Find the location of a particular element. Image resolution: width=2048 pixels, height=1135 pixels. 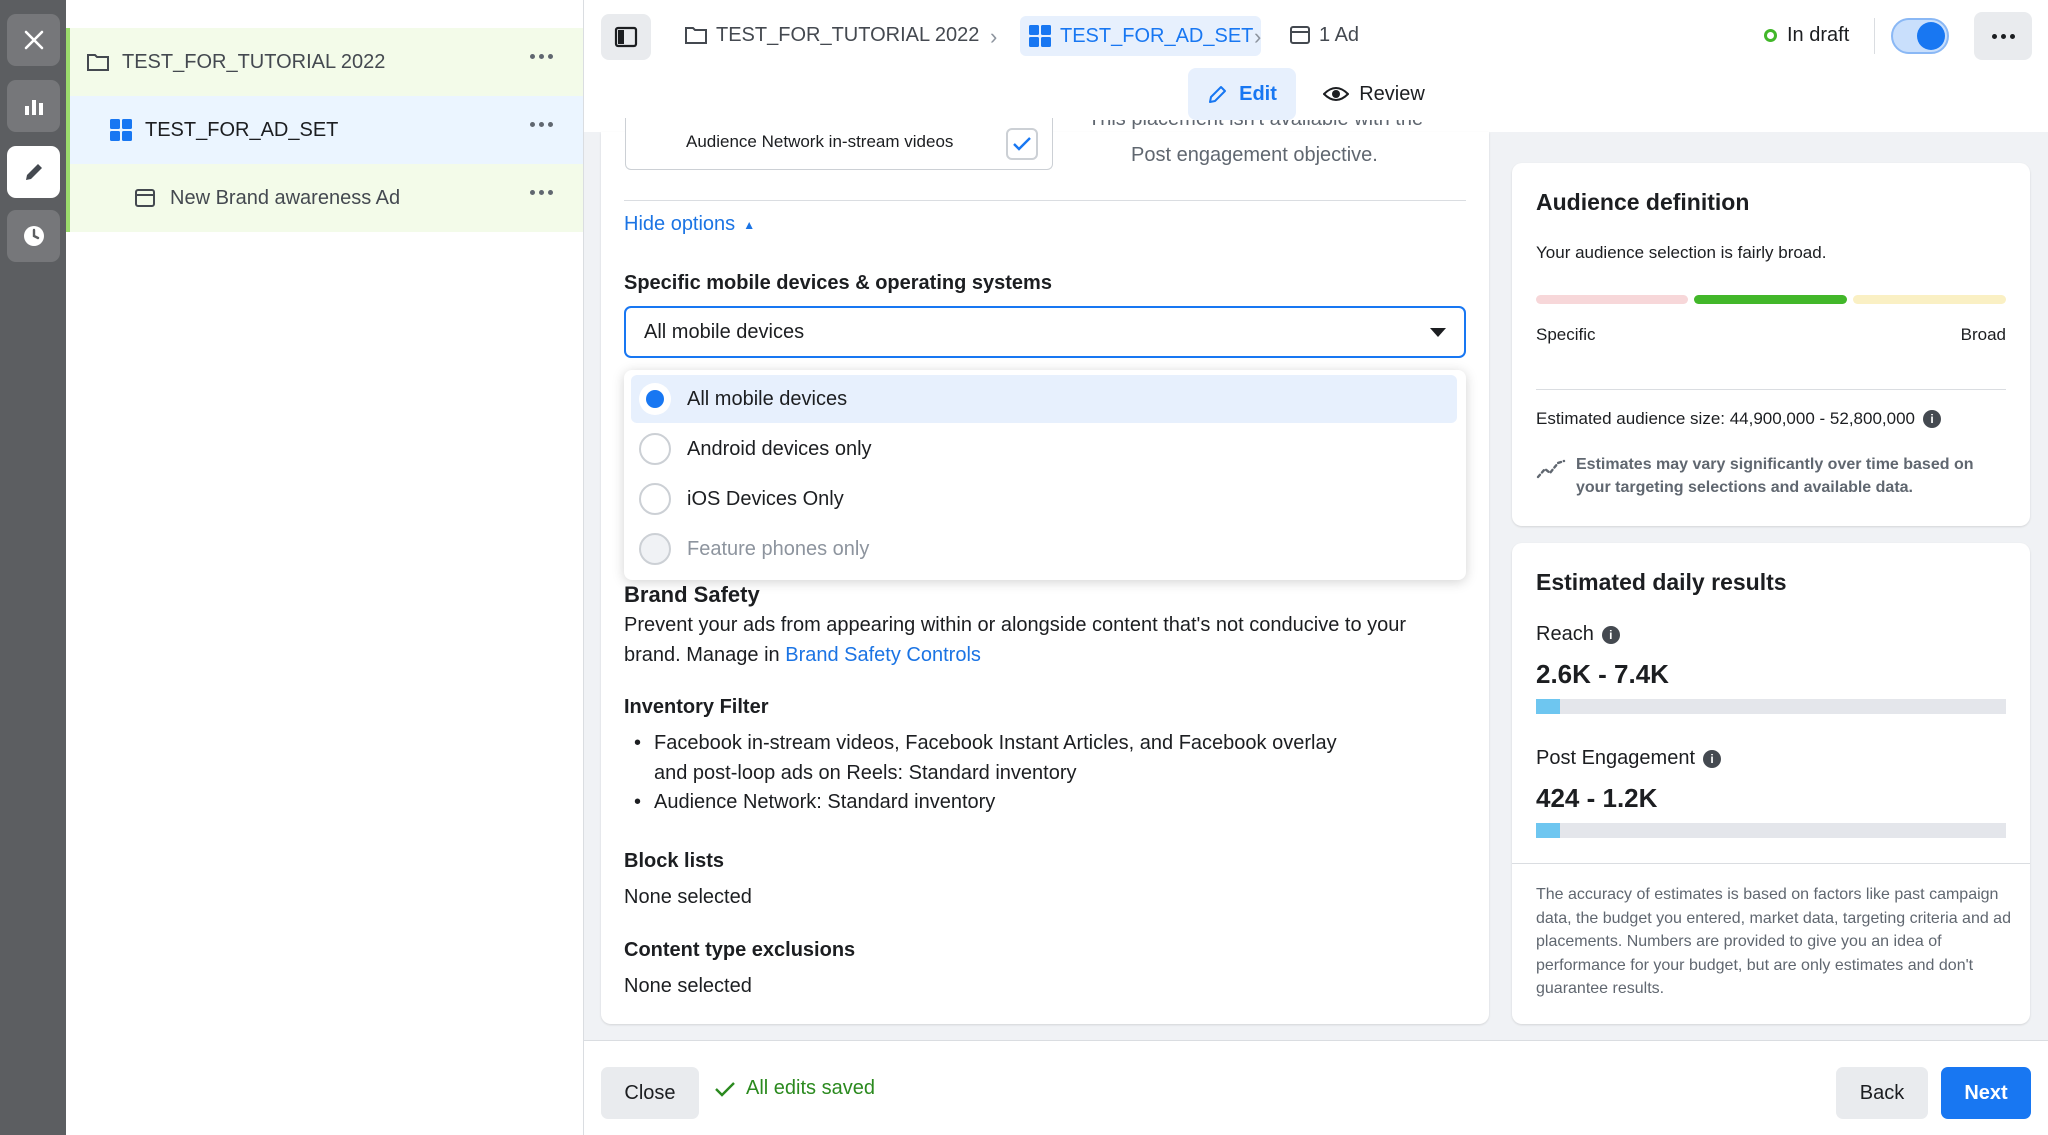

close-button: Close is located at coordinates (650, 1093).